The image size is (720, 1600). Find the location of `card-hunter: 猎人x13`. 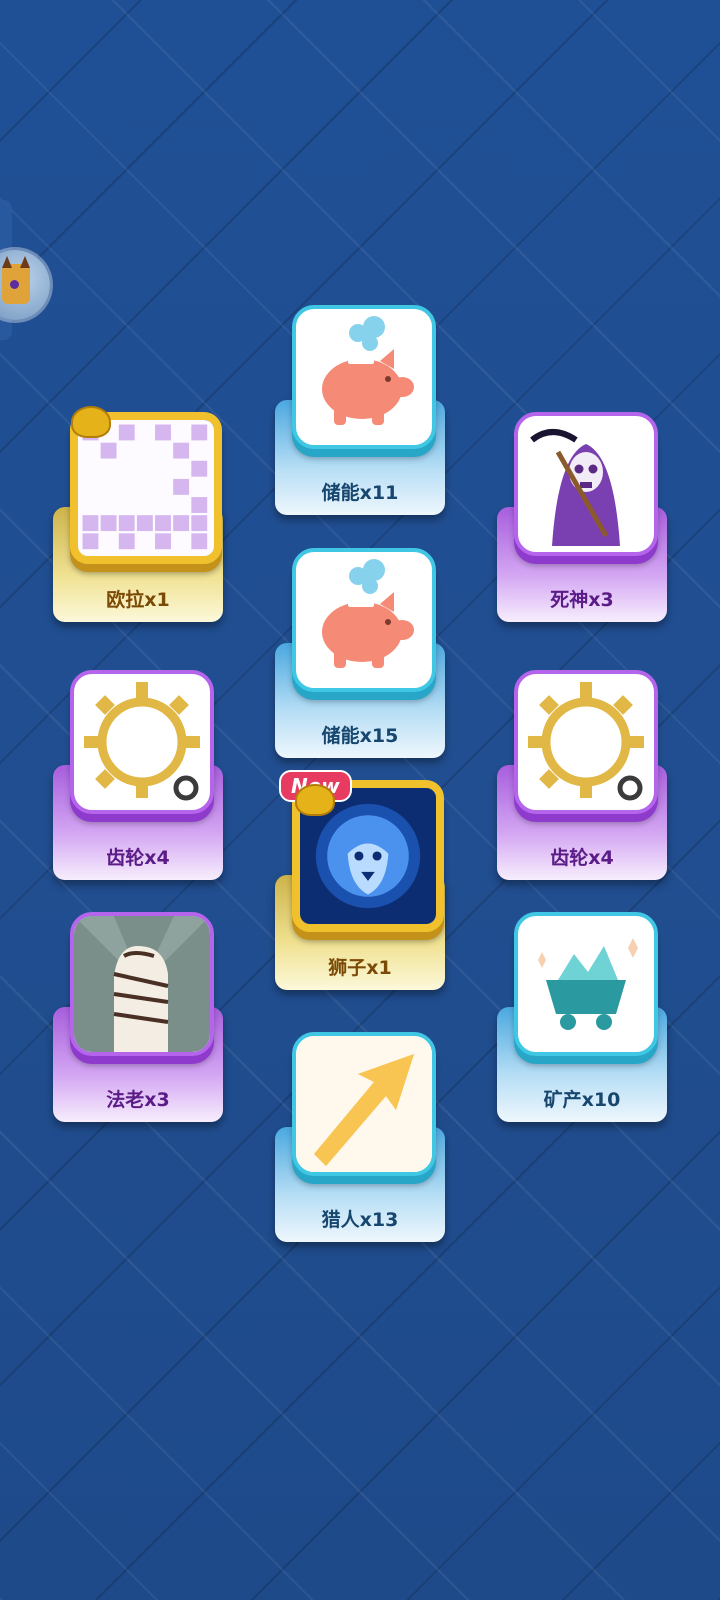

card-hunter: 猎人x13 is located at coordinates (360, 1137).